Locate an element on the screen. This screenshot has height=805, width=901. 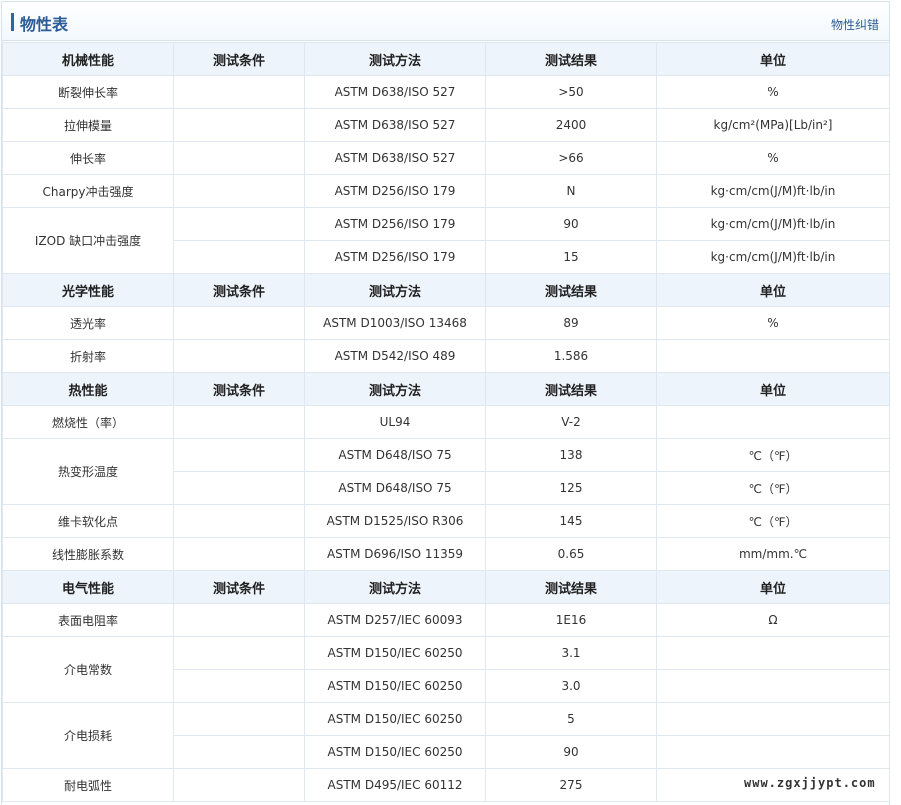
section-title: 机械性能 is located at coordinates (88, 59).